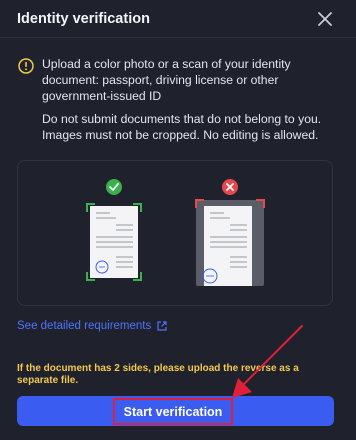 Image resolution: width=356 pixels, height=440 pixels. What do you see at coordinates (114, 187) in the screenshot?
I see `check-icon` at bounding box center [114, 187].